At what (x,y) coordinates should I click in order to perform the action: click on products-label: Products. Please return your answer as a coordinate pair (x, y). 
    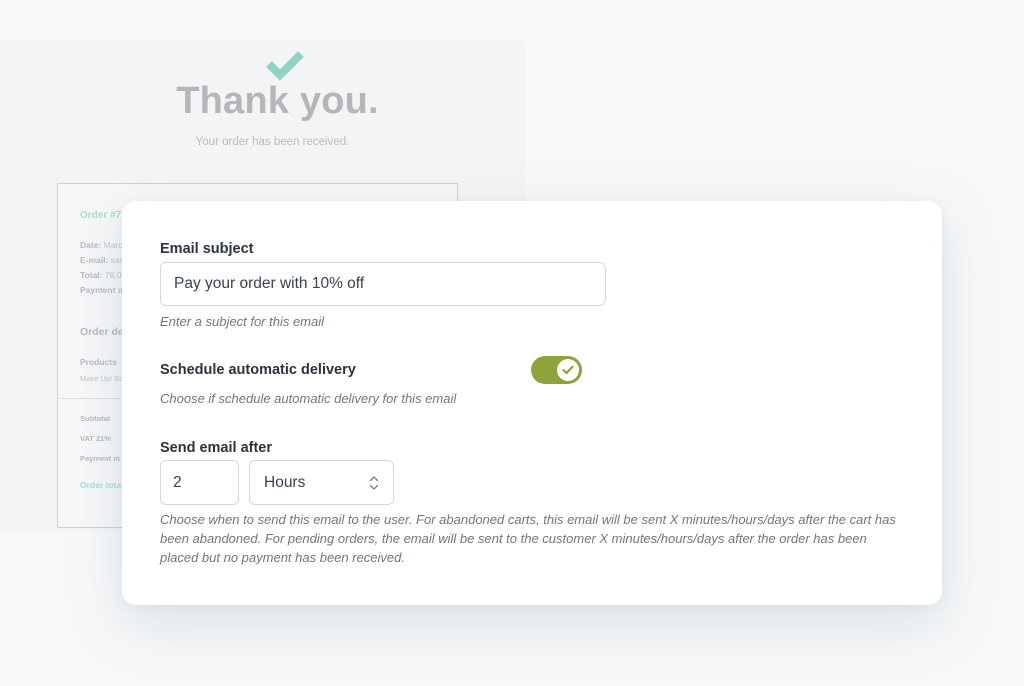
    Looking at the image, I should click on (98, 362).